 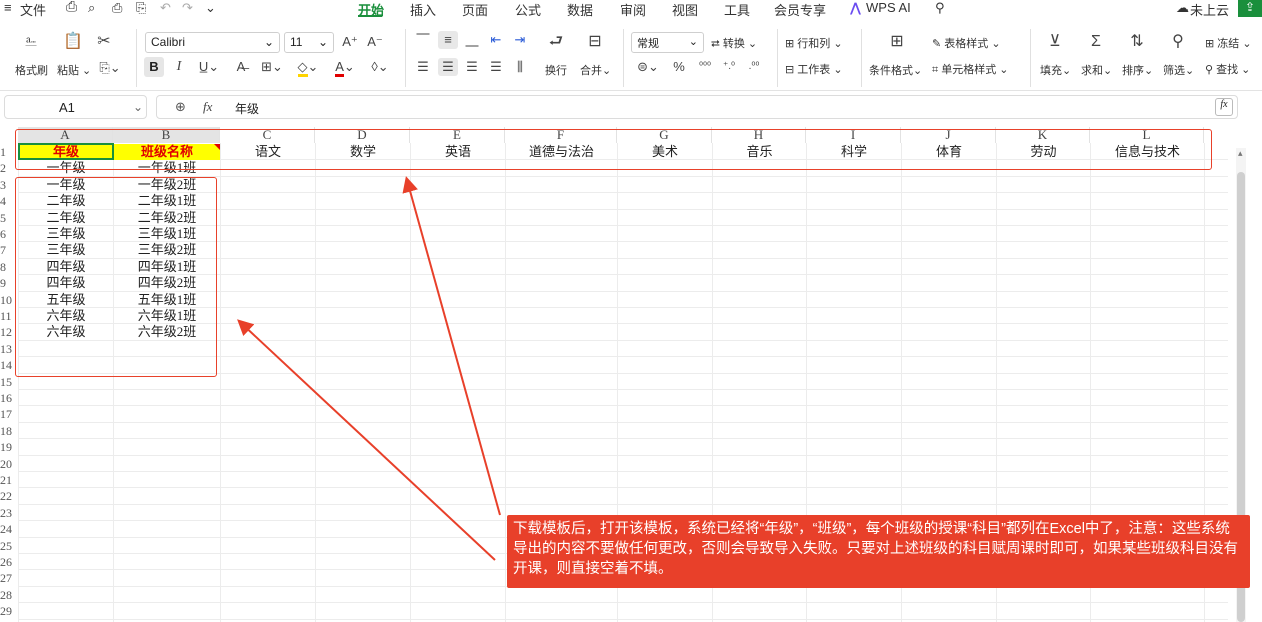 I want to click on arrow-to-header, so click(x=451, y=346).